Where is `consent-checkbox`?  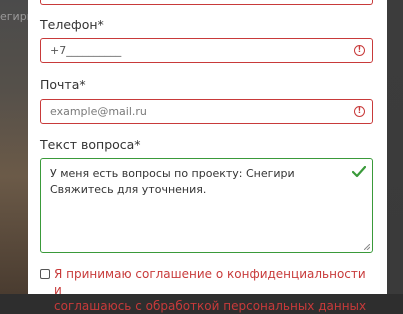
consent-checkbox is located at coordinates (45, 274).